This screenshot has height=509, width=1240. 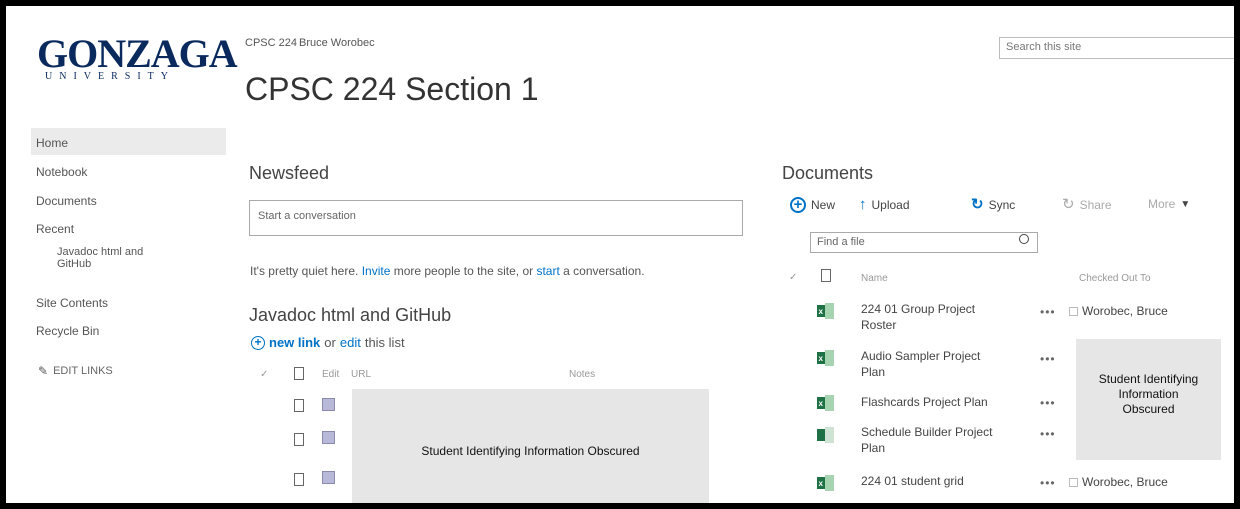 I want to click on document-name-line1: Flashcards Project Plan, so click(x=924, y=402).